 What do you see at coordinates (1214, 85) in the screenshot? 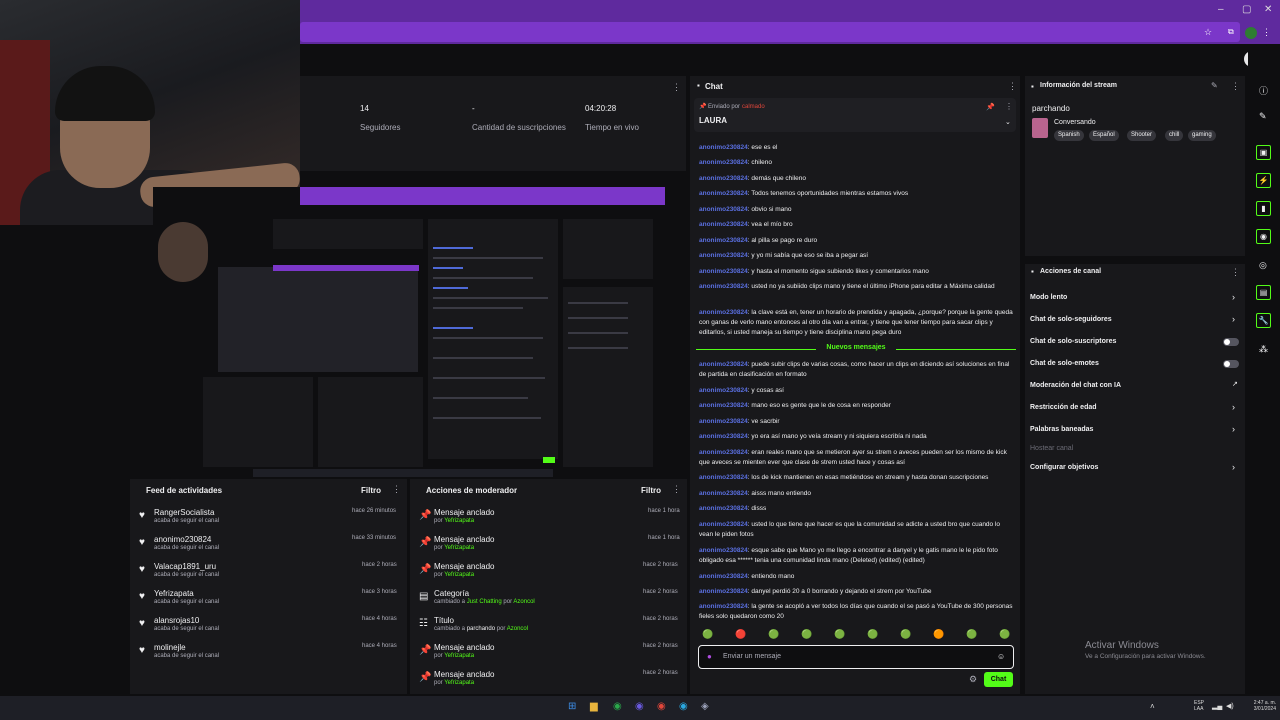
I see `edit-icon: ✎` at bounding box center [1214, 85].